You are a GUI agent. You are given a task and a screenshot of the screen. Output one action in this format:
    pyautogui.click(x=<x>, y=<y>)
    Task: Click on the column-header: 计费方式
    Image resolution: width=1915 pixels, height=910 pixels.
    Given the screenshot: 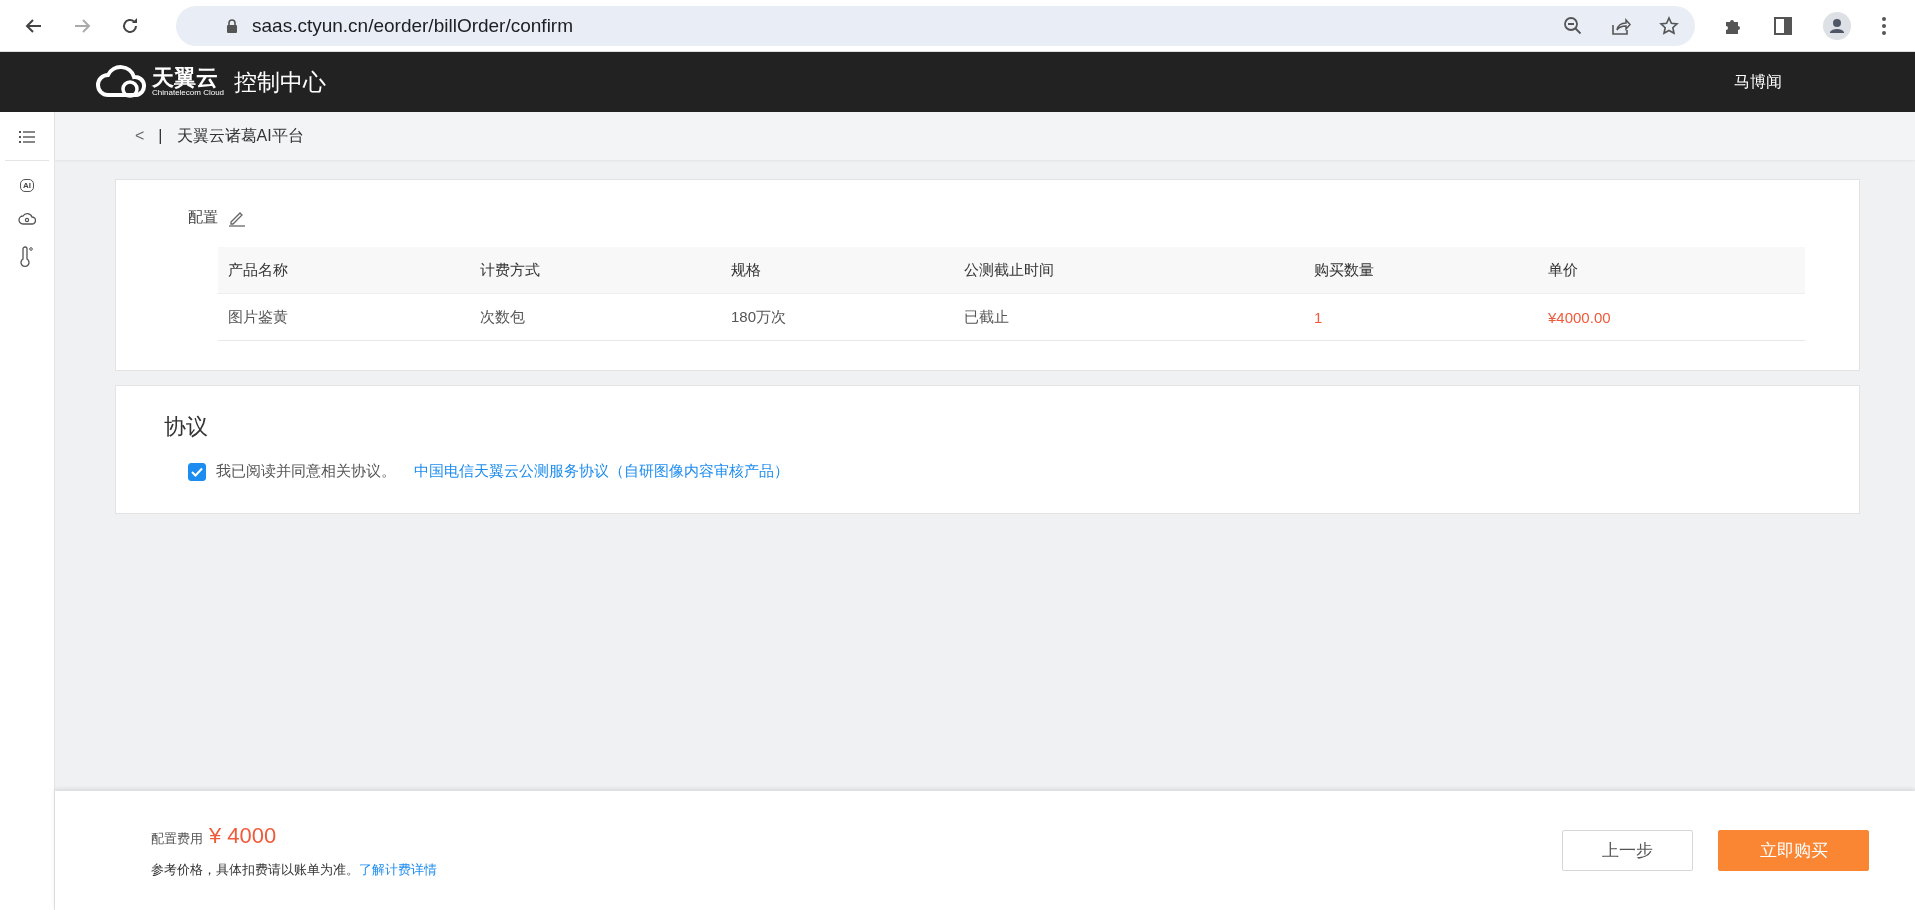 What is the action you would take?
    pyautogui.click(x=510, y=270)
    